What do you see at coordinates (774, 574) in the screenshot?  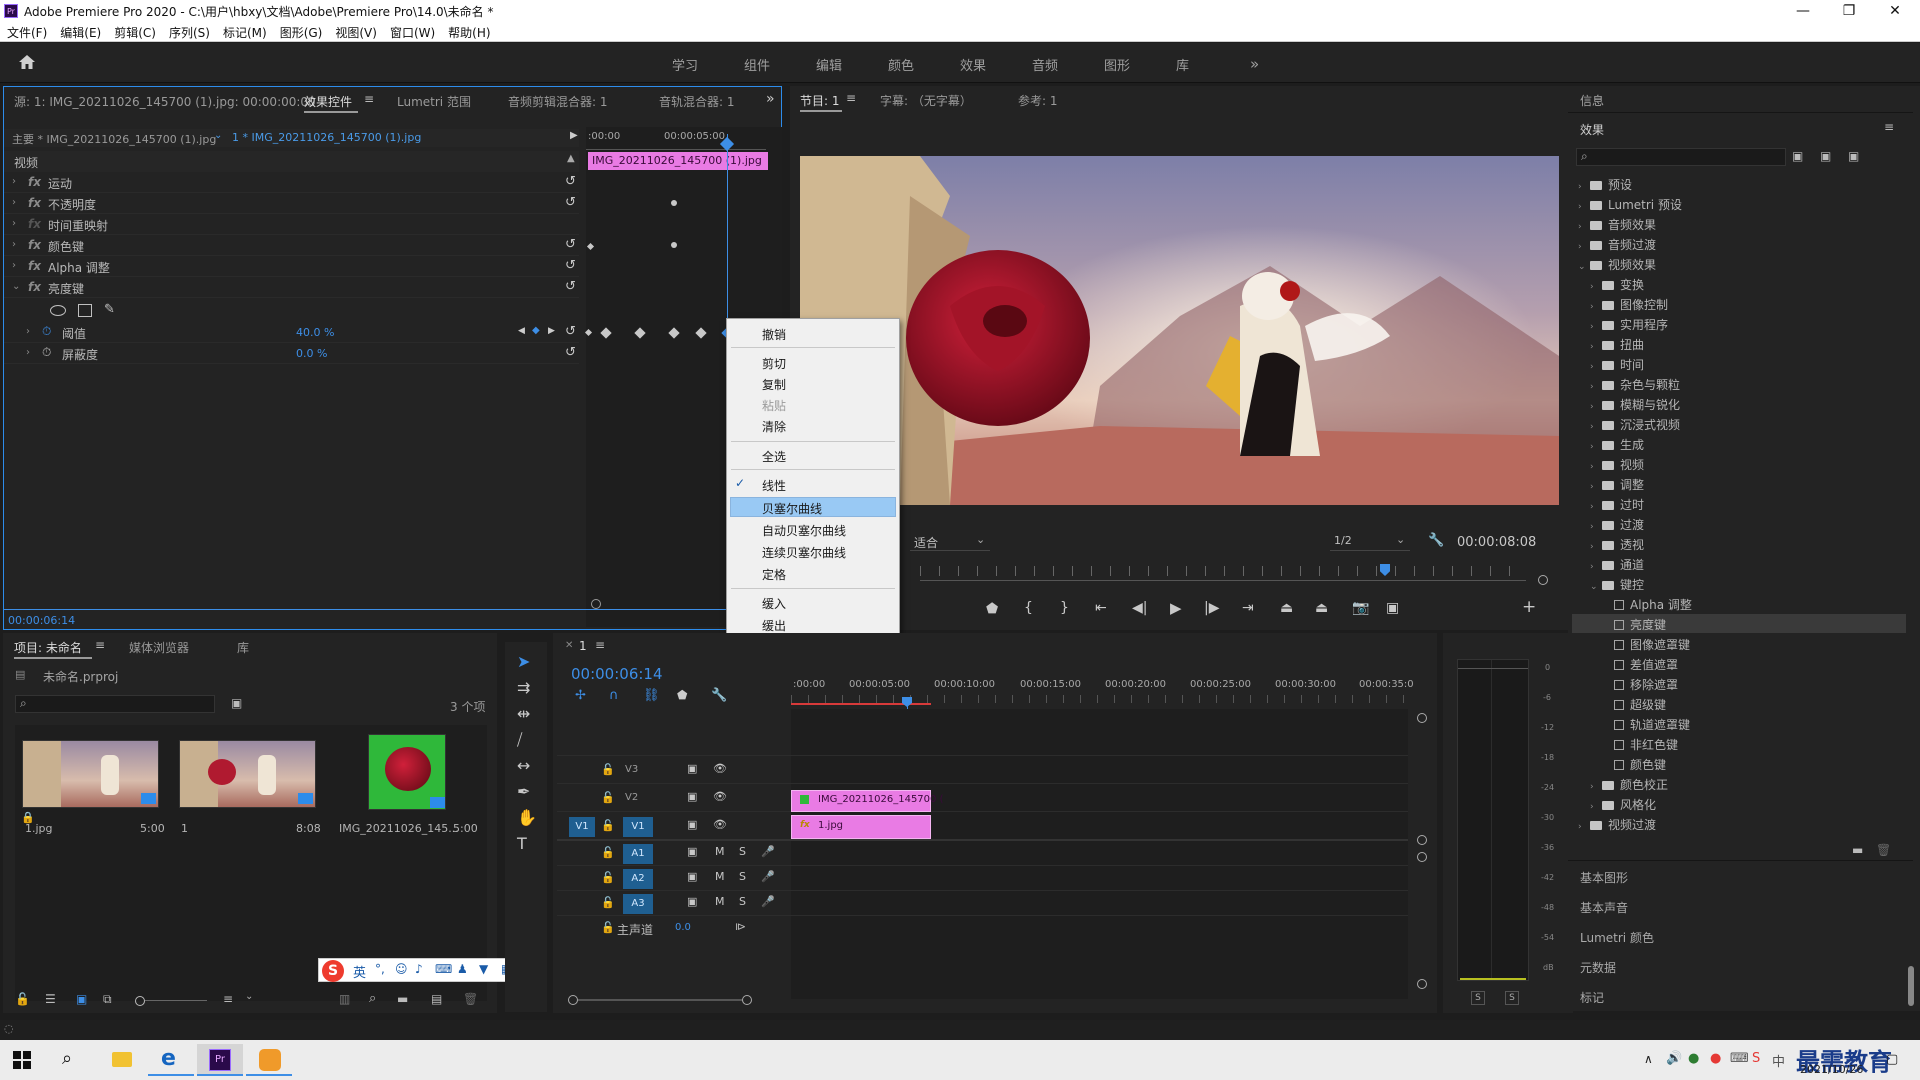 I see `menu-item-hold: 定格` at bounding box center [774, 574].